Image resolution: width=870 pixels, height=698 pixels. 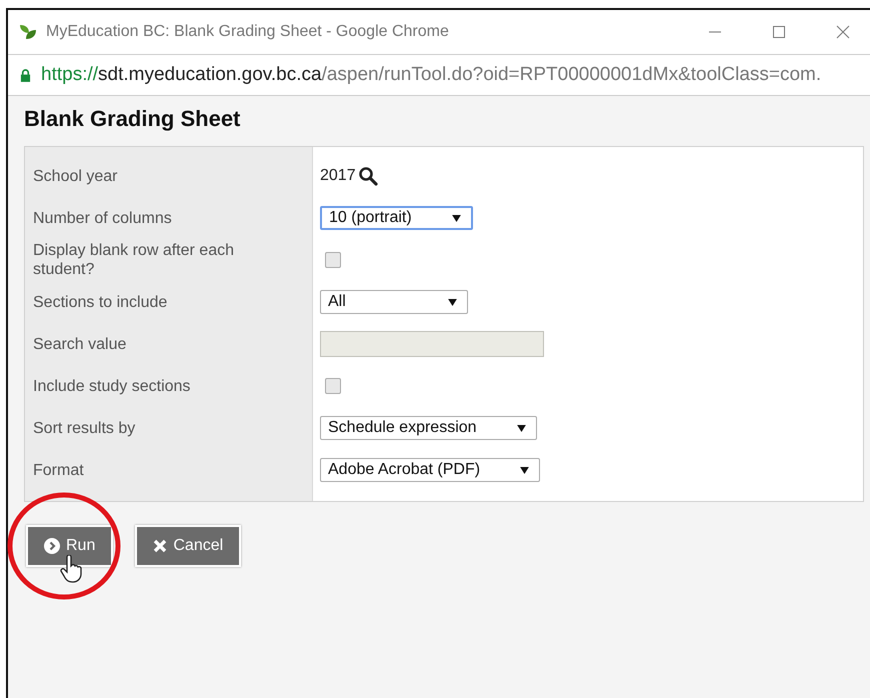 What do you see at coordinates (368, 176) in the screenshot?
I see `search-icon` at bounding box center [368, 176].